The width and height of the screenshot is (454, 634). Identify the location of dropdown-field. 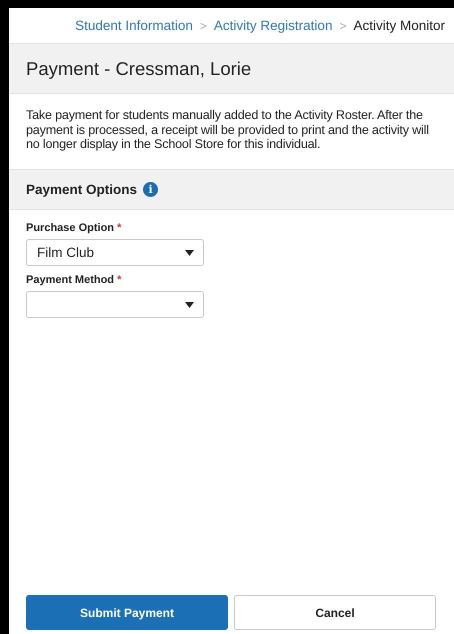
(115, 304).